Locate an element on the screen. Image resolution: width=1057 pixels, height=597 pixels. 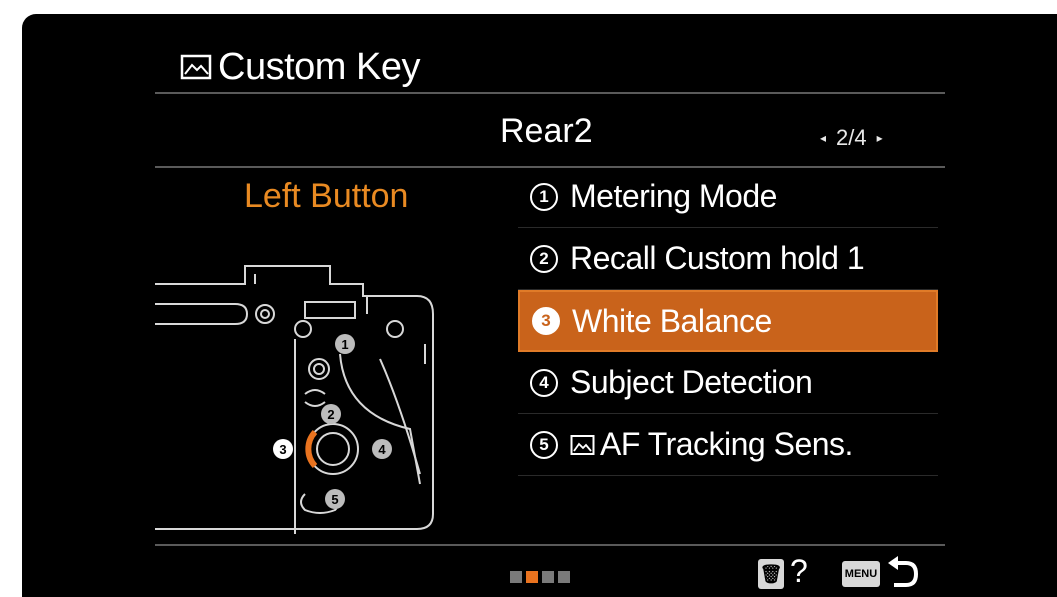
list-item: 5 AF Tracking Sens. is located at coordinates (728, 445).